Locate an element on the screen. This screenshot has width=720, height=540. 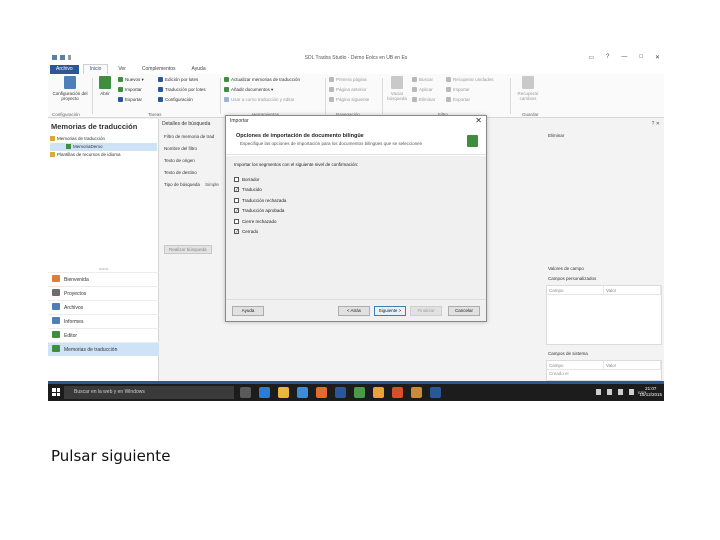
use-as-translation-button: Usar a como traducción y editar is located at coordinates (259, 100).